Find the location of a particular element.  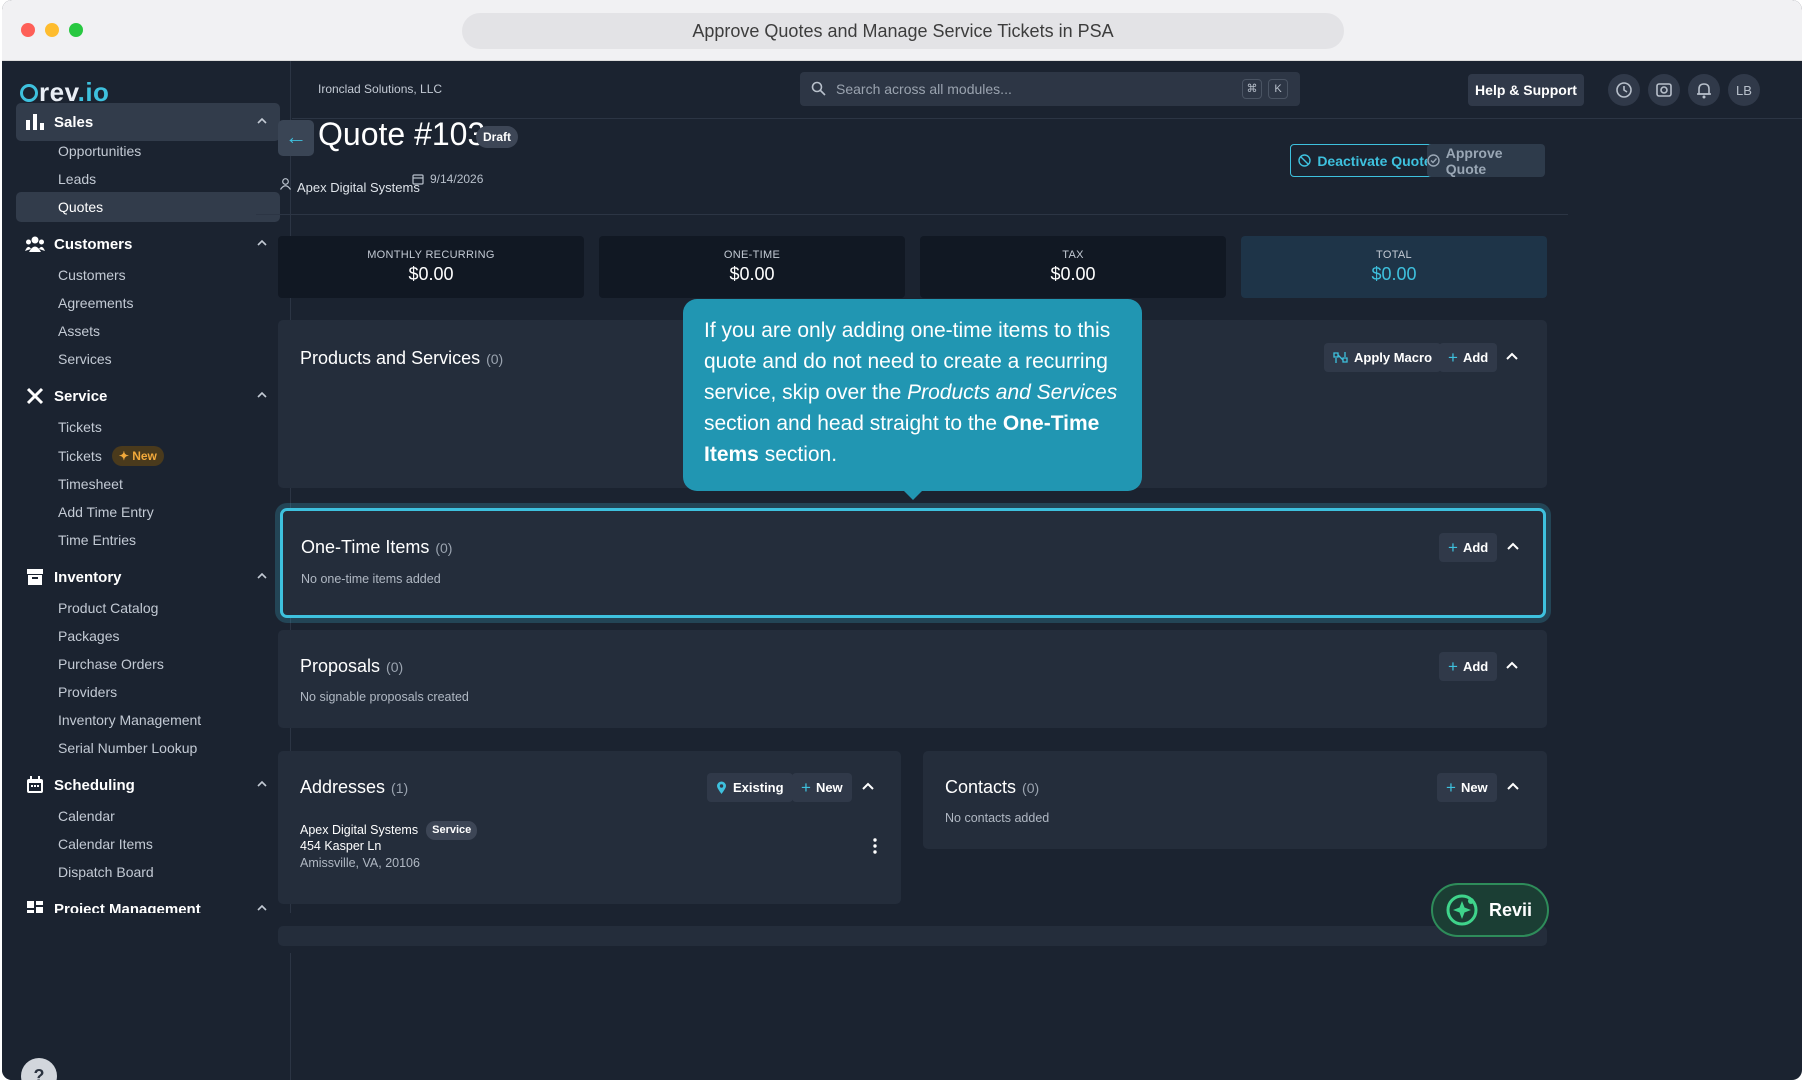

sidebar-item-add-time-entry: Add Time Entry is located at coordinates (148, 512).